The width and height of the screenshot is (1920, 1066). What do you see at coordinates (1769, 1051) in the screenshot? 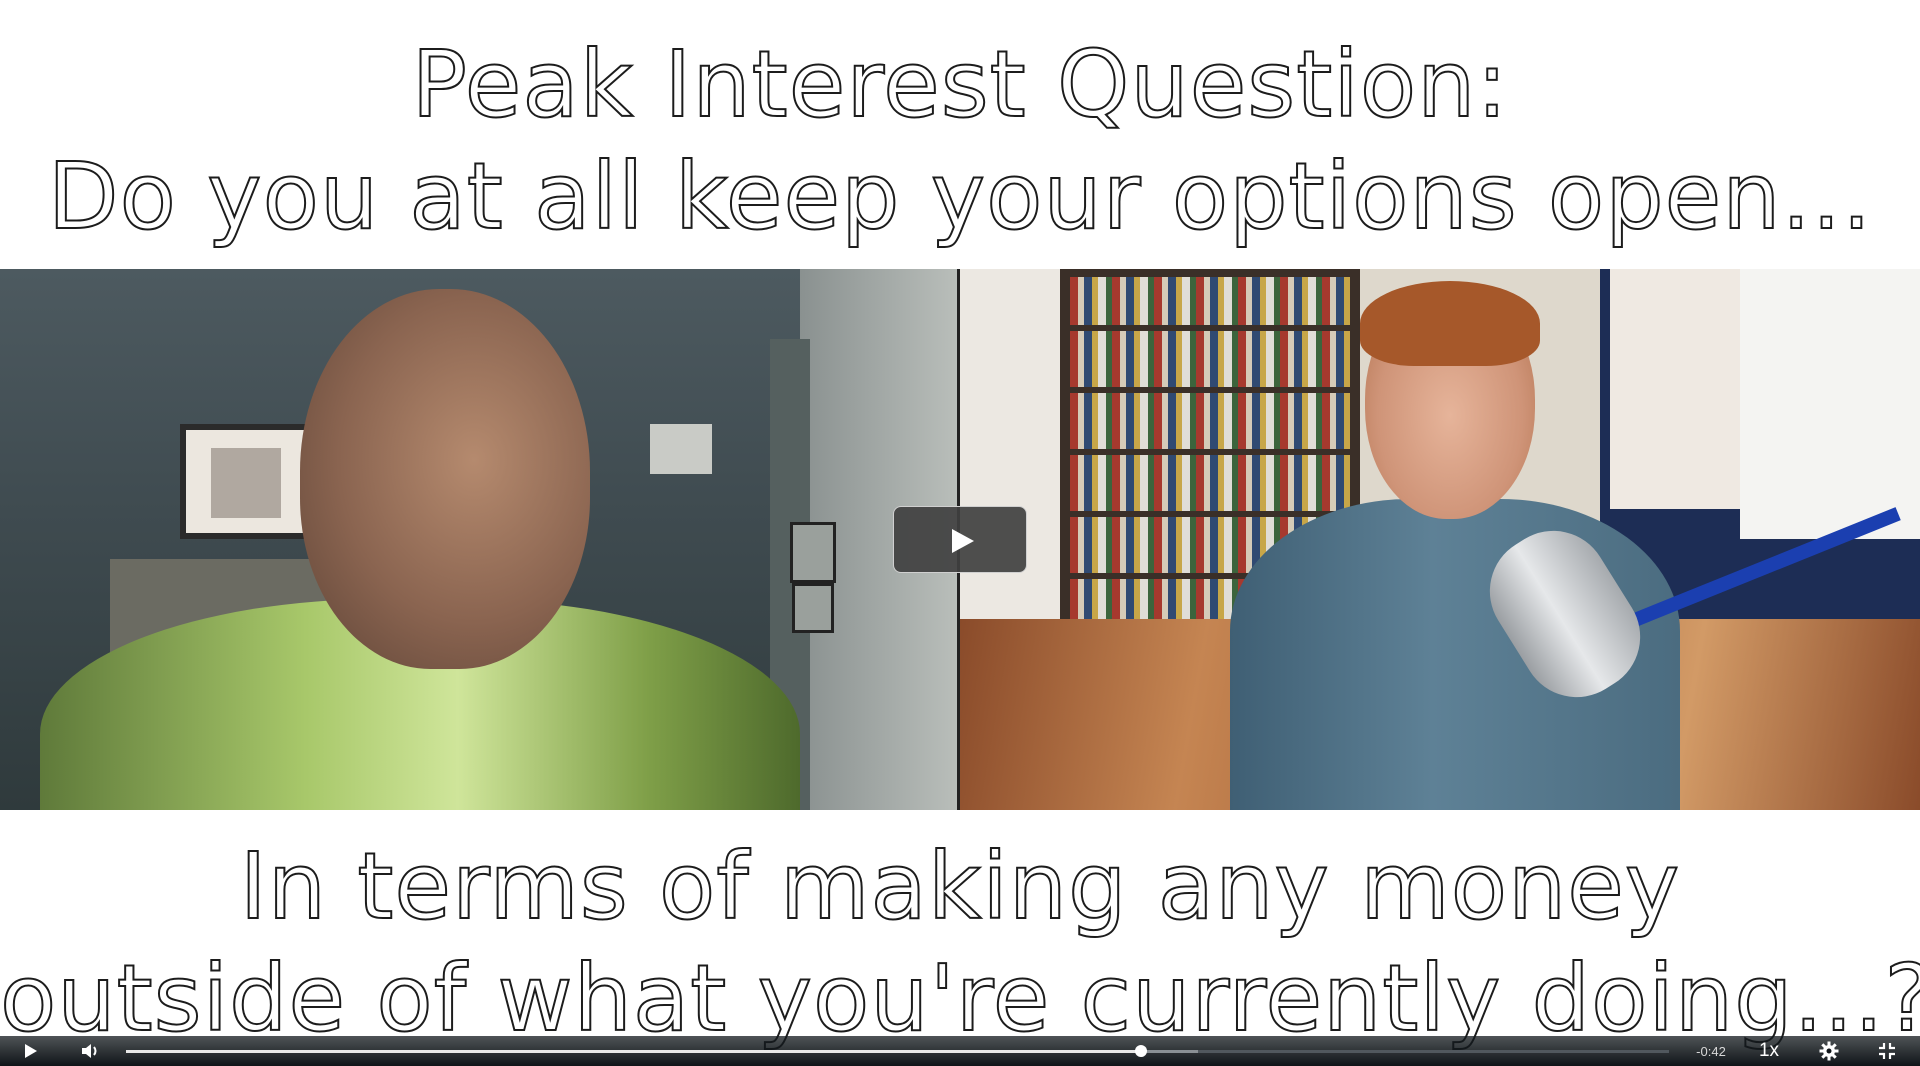
I see `playback-speed-button: 1x` at bounding box center [1769, 1051].